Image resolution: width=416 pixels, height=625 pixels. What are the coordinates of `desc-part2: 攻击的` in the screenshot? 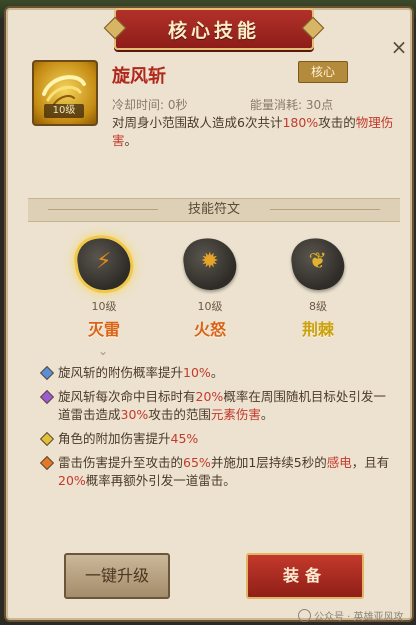 It's located at (337, 122).